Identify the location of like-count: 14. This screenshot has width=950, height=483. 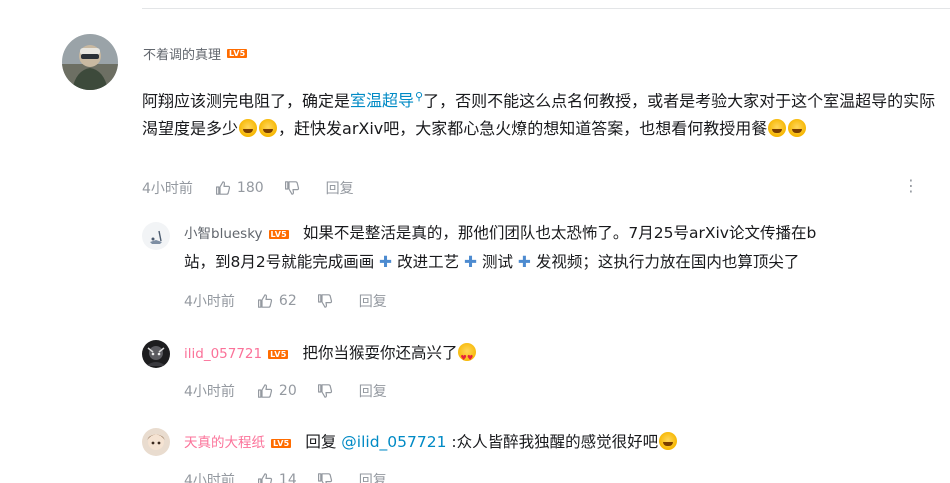
(287, 477).